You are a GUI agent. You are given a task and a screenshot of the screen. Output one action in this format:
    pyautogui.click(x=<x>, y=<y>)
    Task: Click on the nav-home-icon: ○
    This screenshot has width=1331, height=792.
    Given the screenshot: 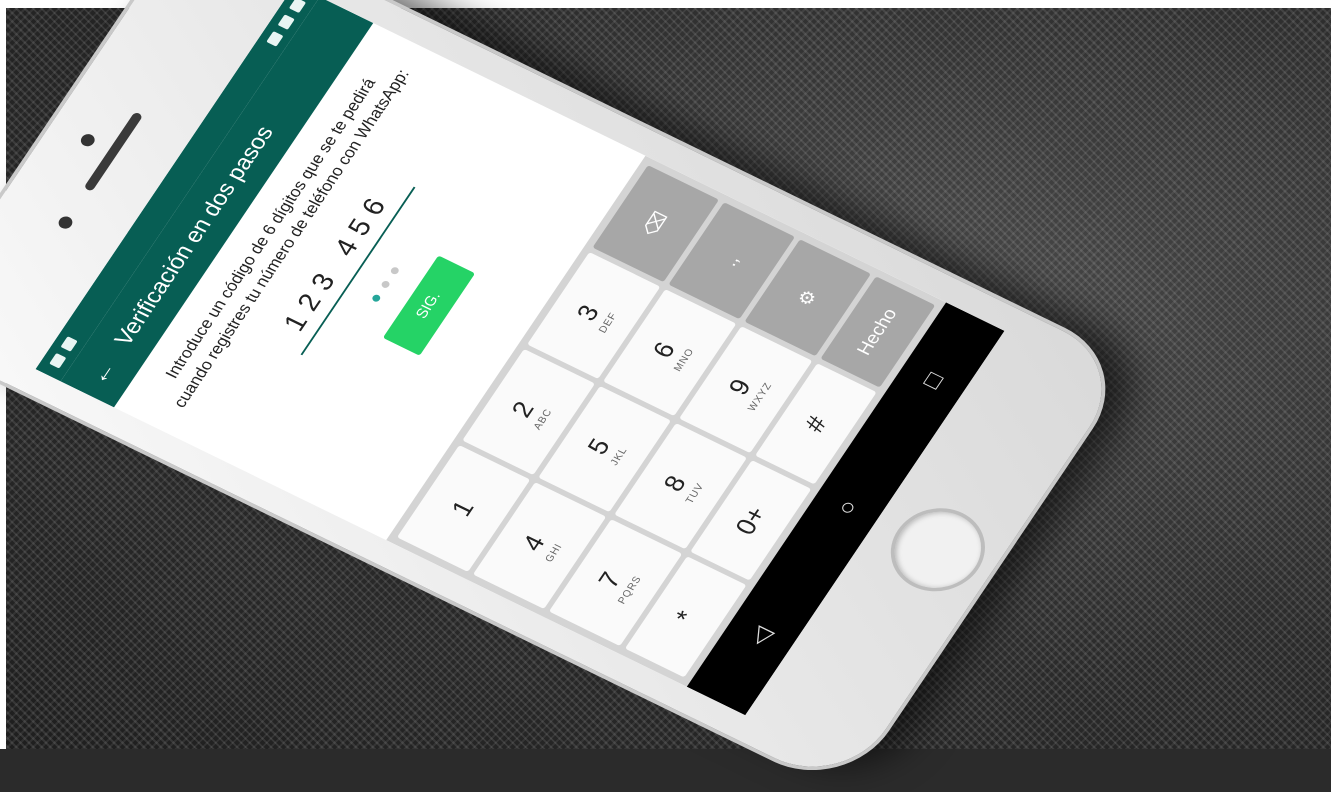 What is the action you would take?
    pyautogui.click(x=847, y=507)
    